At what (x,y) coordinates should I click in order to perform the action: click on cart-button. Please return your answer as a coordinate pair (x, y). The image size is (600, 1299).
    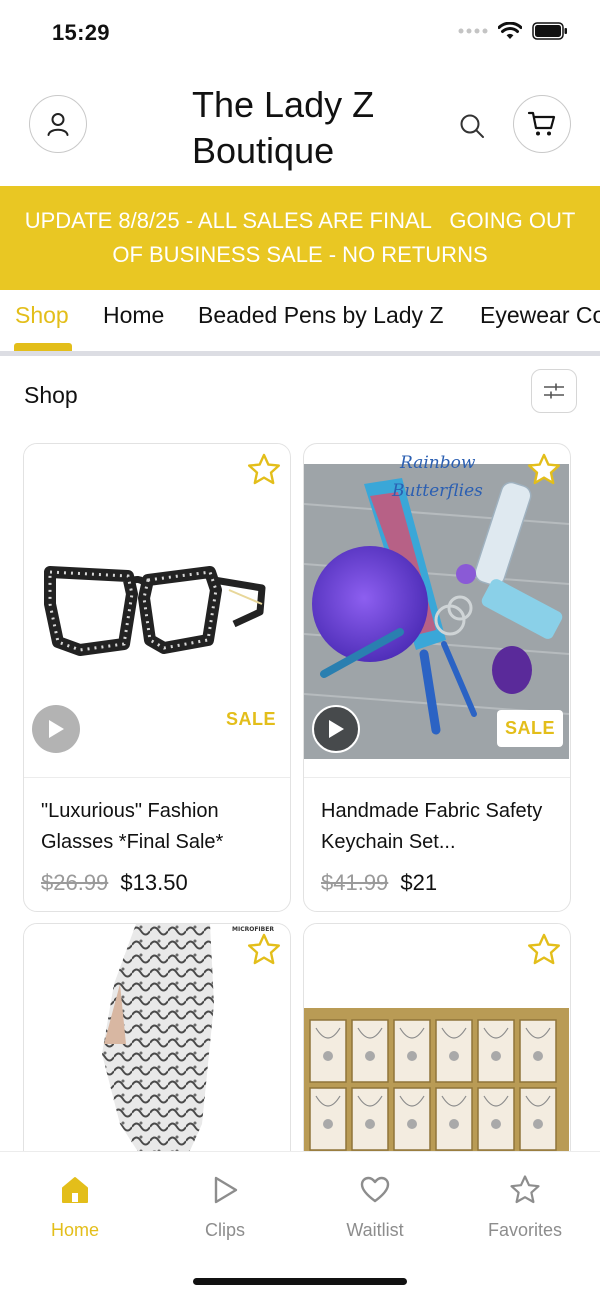
    Looking at the image, I should click on (542, 124).